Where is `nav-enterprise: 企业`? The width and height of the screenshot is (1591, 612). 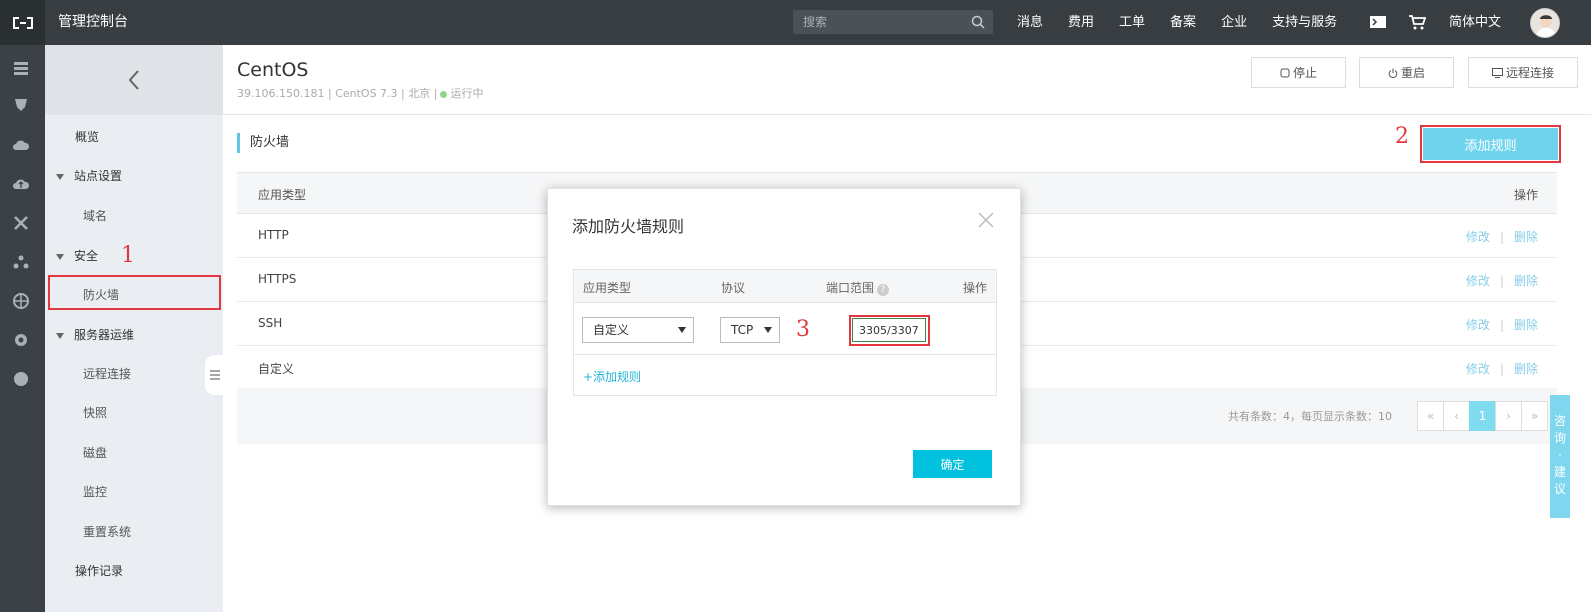 nav-enterprise: 企业 is located at coordinates (1234, 22).